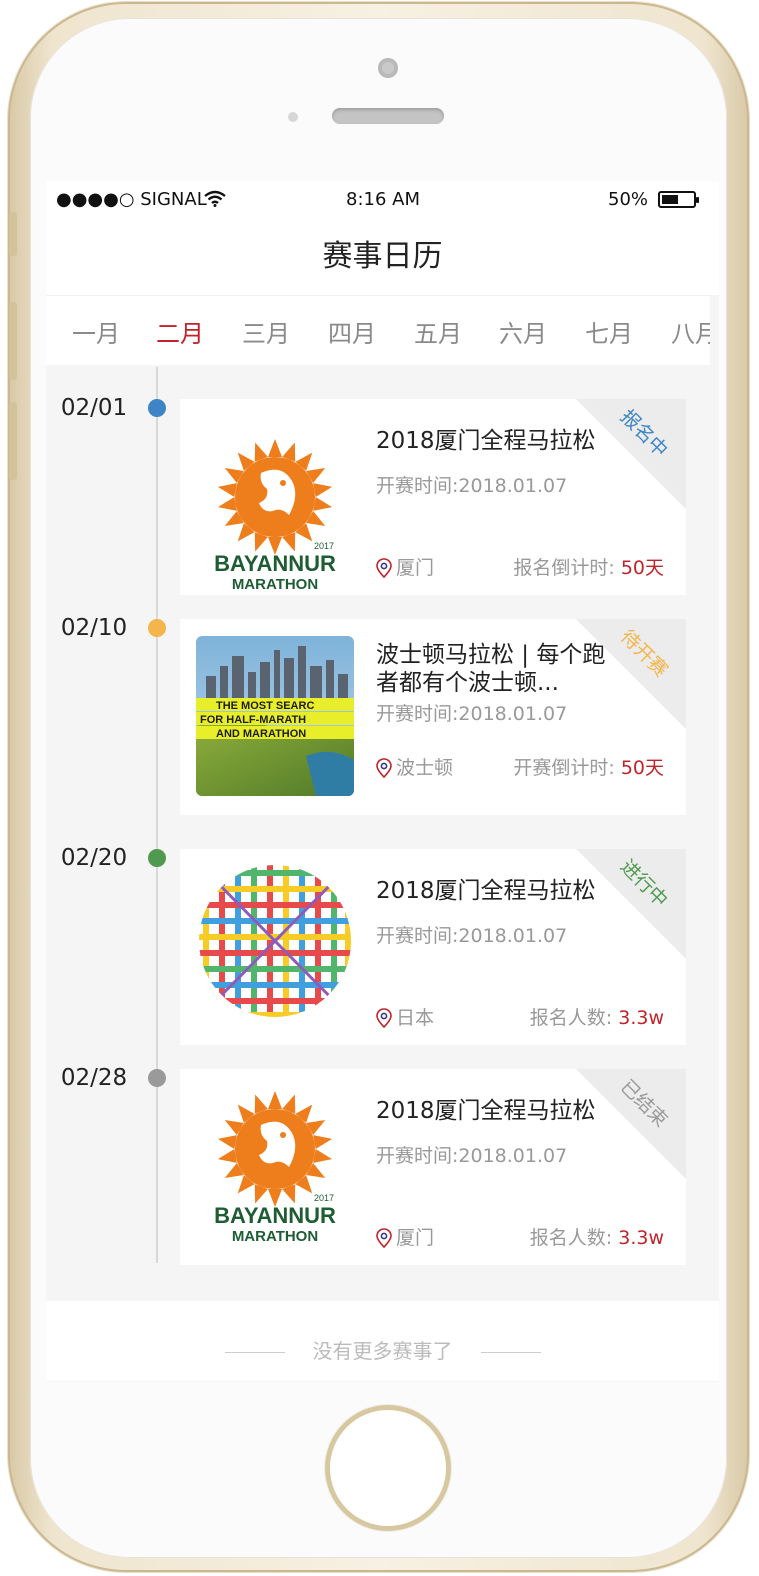 This screenshot has width=759, height=1576. What do you see at coordinates (157, 815) in the screenshot?
I see `timeline-line` at bounding box center [157, 815].